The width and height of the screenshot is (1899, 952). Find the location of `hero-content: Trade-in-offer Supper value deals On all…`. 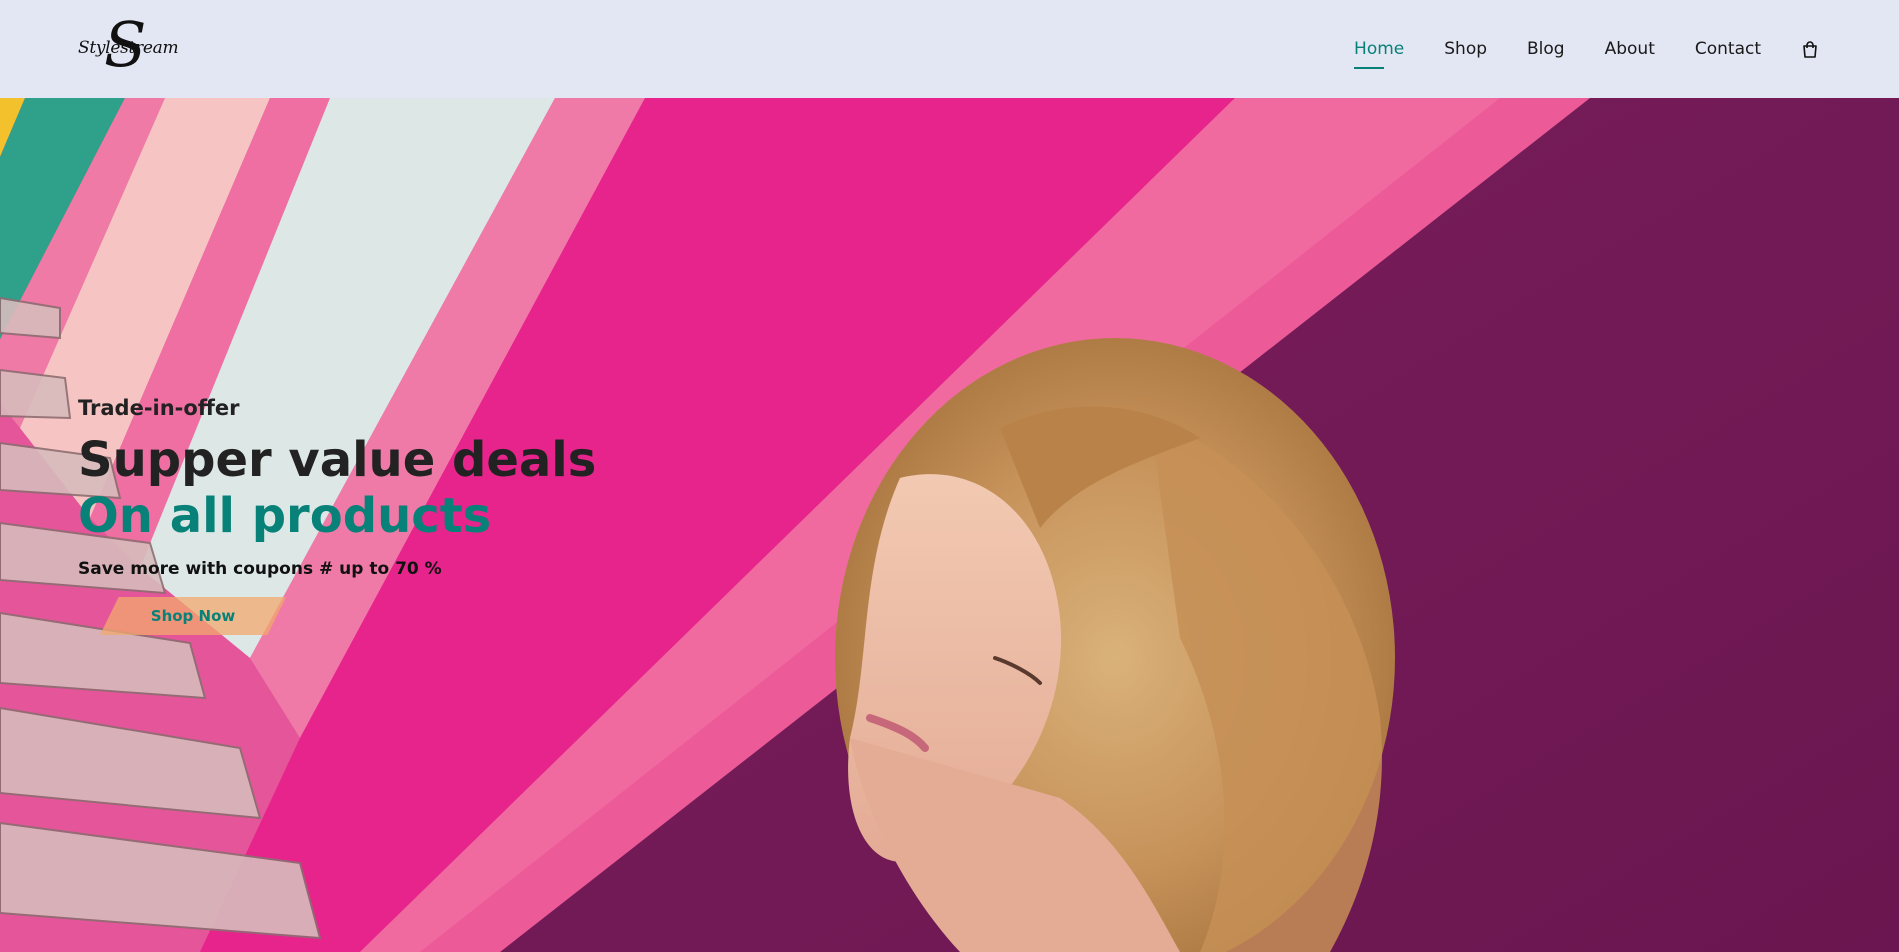

hero-content: Trade-in-offer Supper value deals On all… is located at coordinates (337, 515).